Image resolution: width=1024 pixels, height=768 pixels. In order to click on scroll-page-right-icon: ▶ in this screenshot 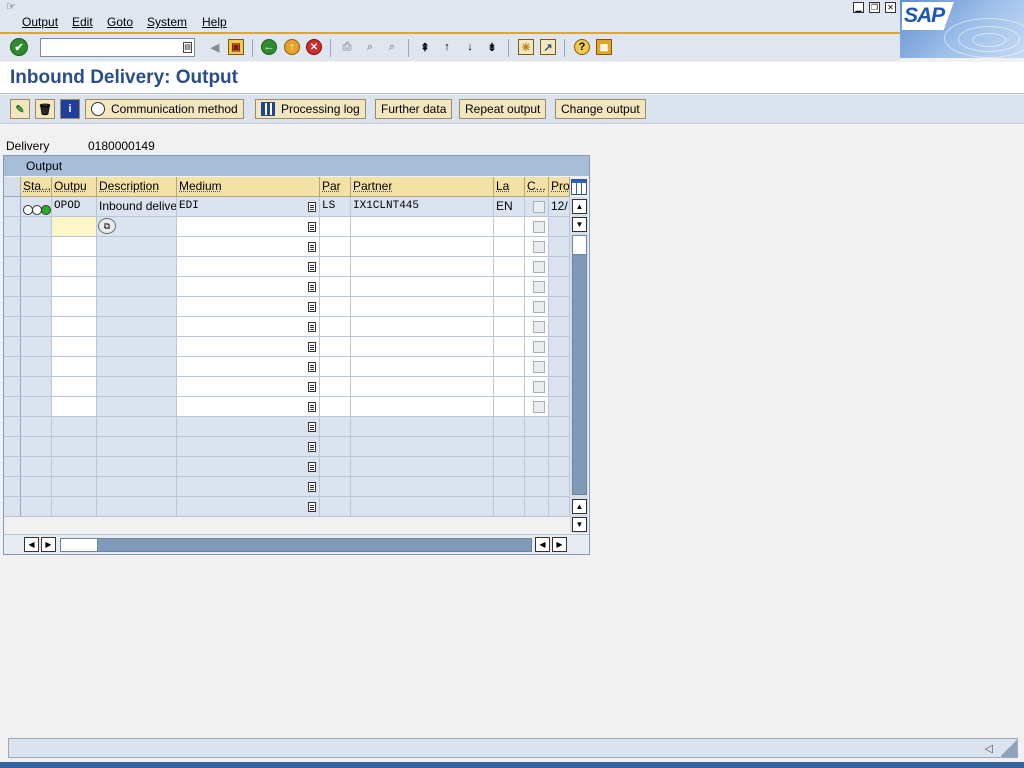, I will do `click(559, 544)`.